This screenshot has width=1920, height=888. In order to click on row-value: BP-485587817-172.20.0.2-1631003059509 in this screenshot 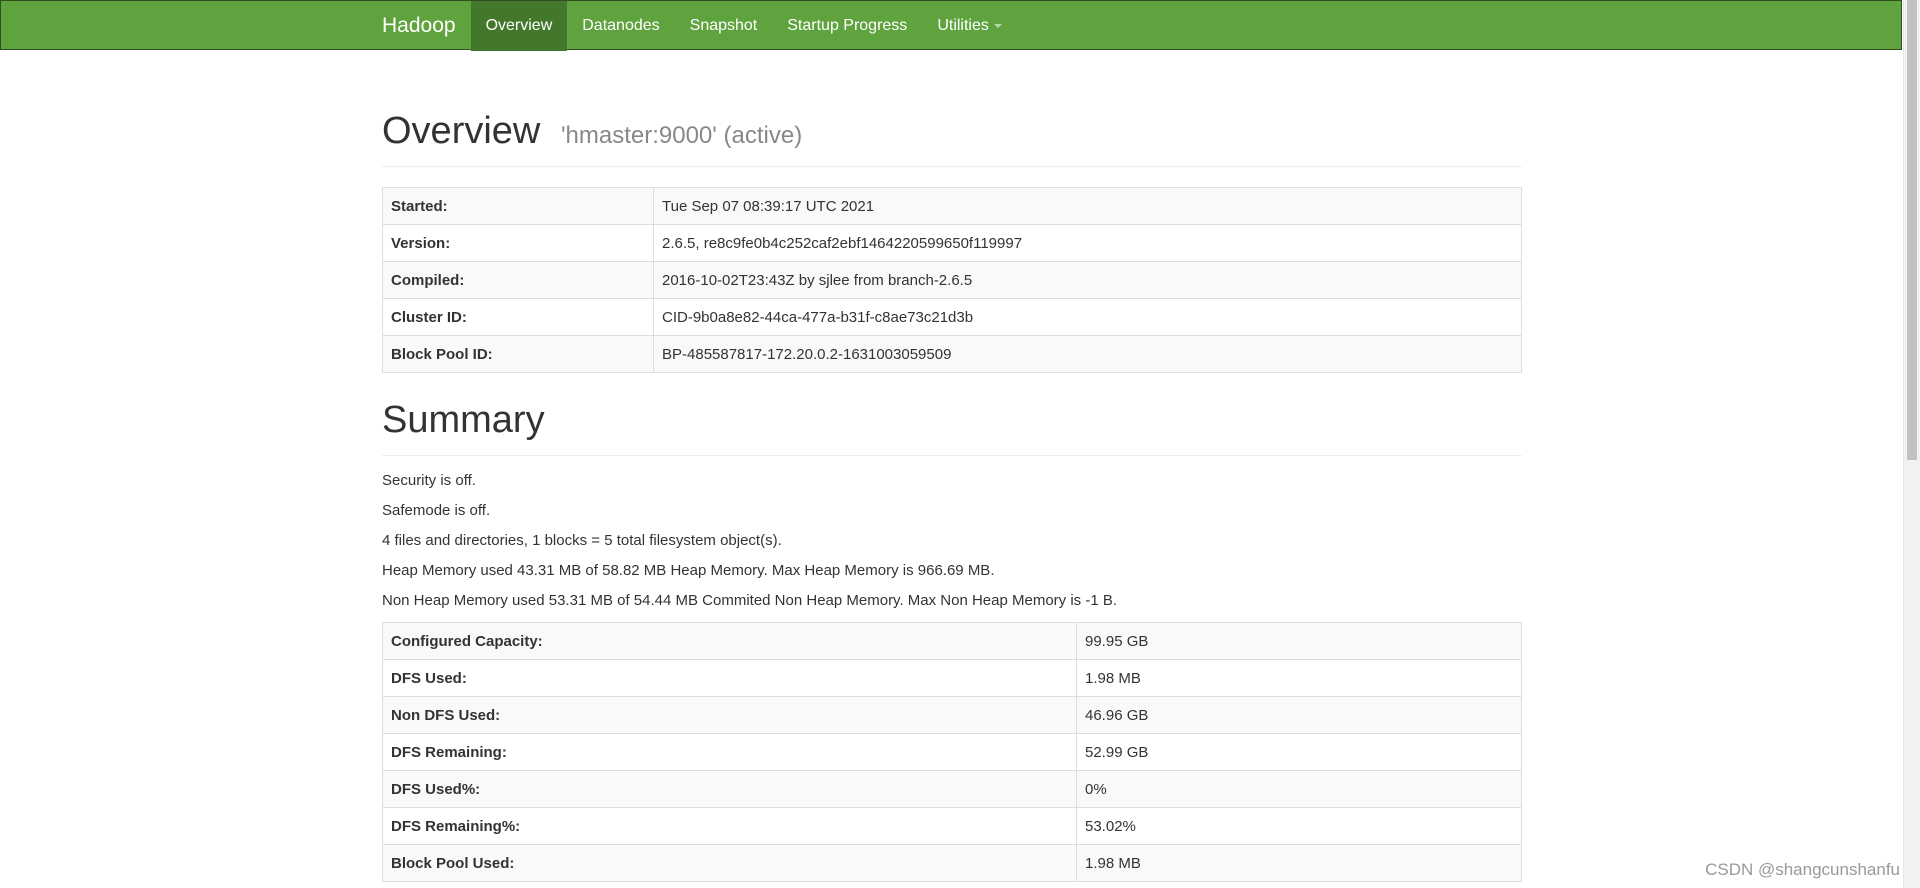, I will do `click(1087, 354)`.